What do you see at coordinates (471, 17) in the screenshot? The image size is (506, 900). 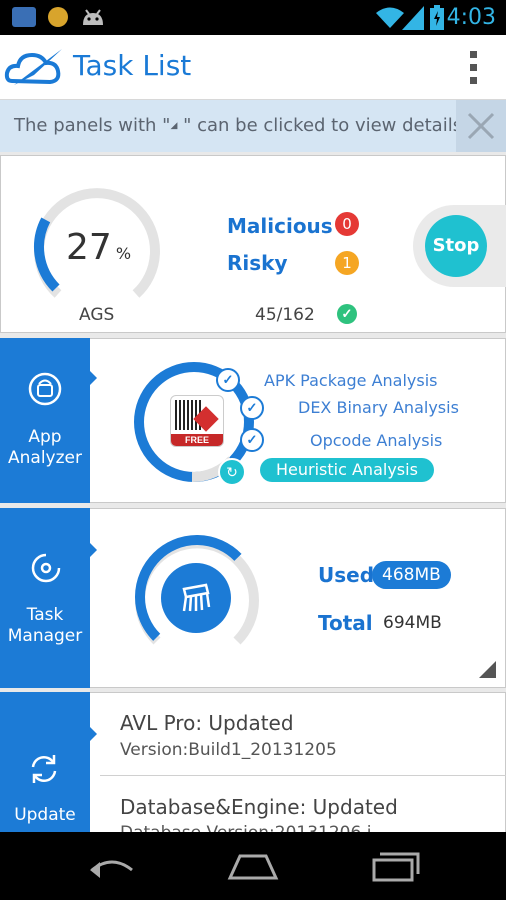 I see `status-time: 4:03` at bounding box center [471, 17].